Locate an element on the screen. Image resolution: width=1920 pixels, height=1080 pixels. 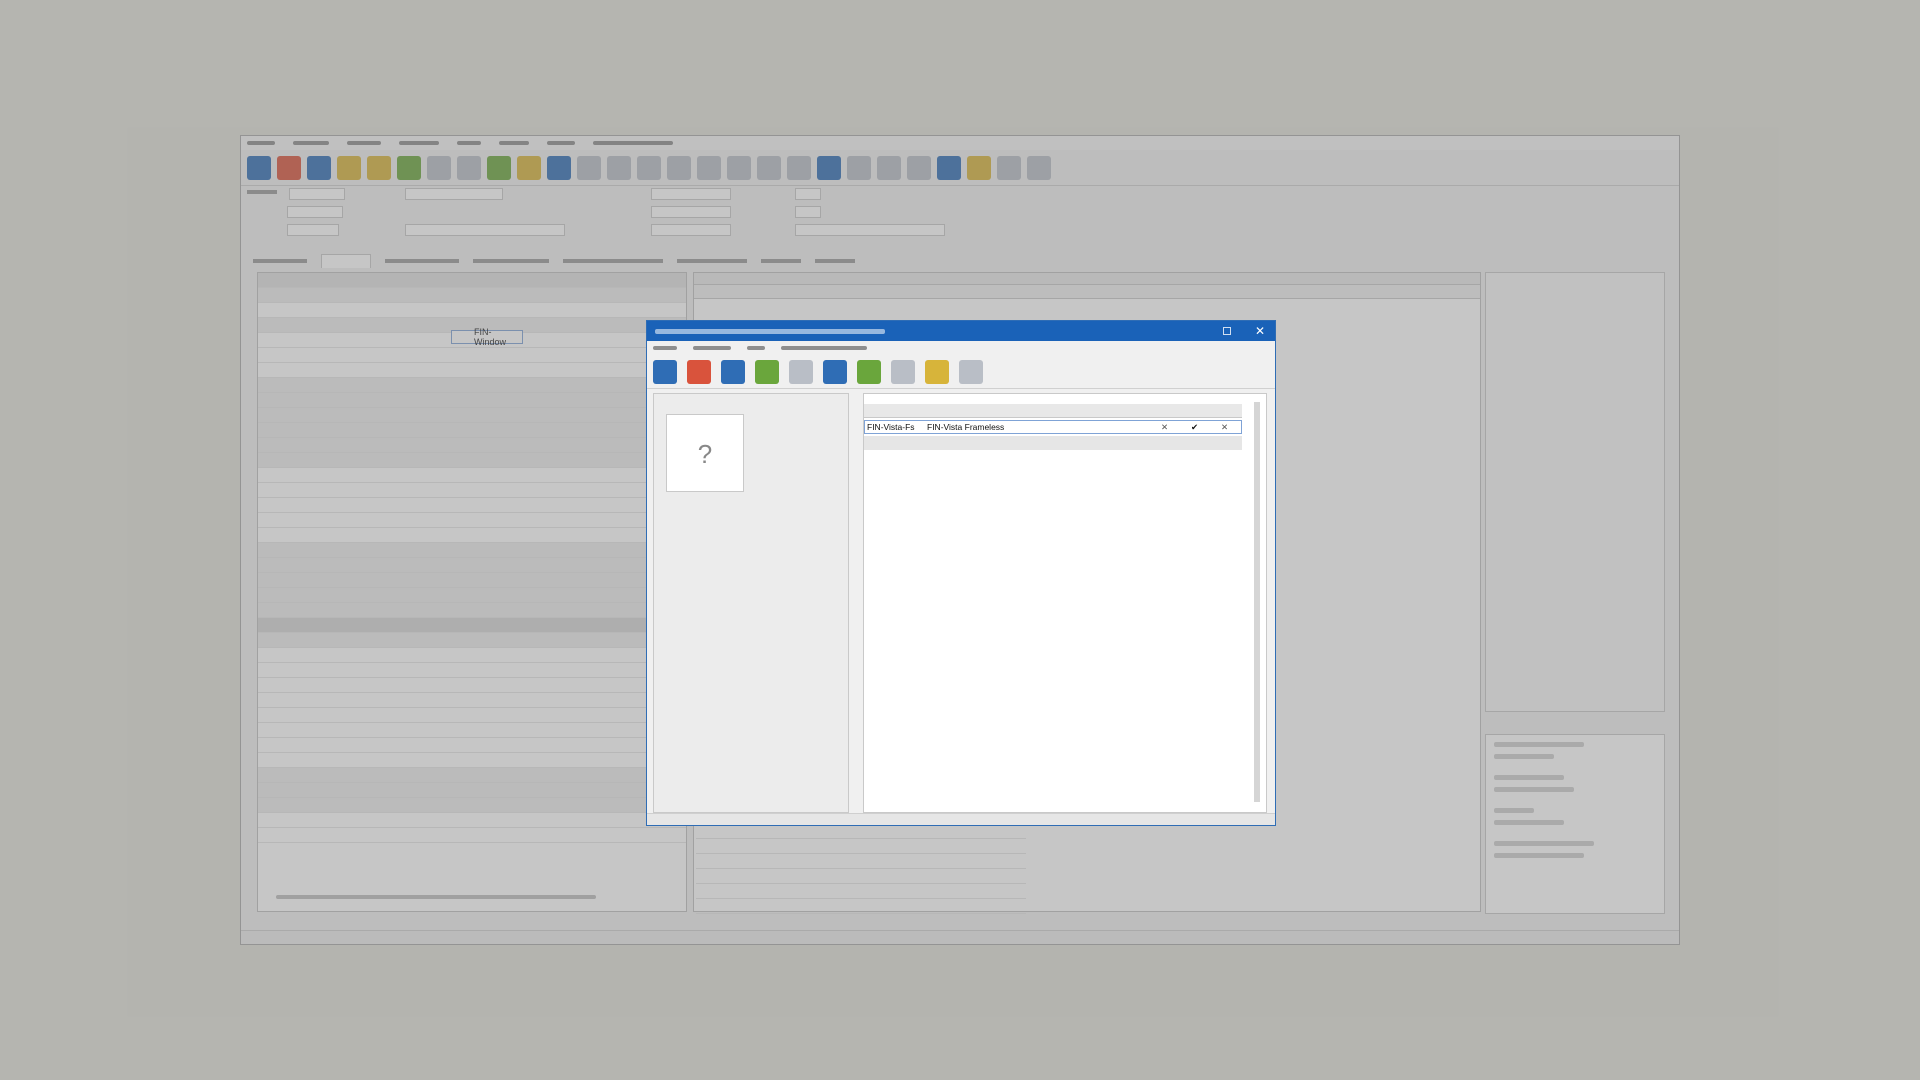
dialog-menubar is located at coordinates (961, 348).